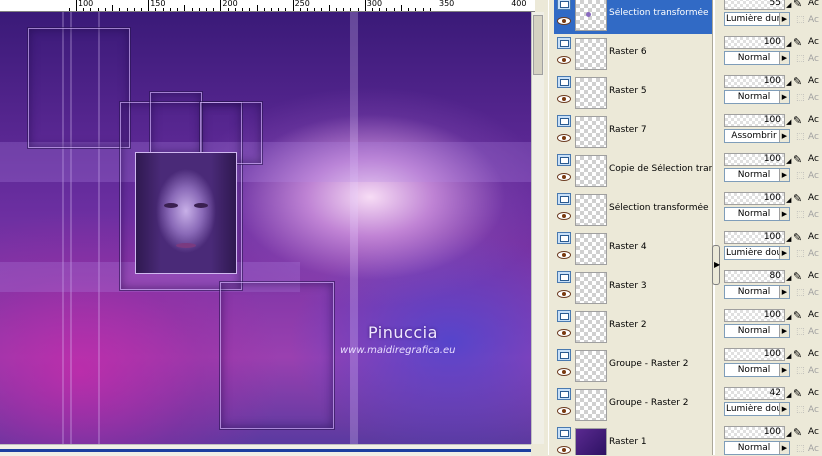 Image resolution: width=822 pixels, height=456 pixels. I want to click on layer-name: Groupe - Raster 2, so click(660, 403).